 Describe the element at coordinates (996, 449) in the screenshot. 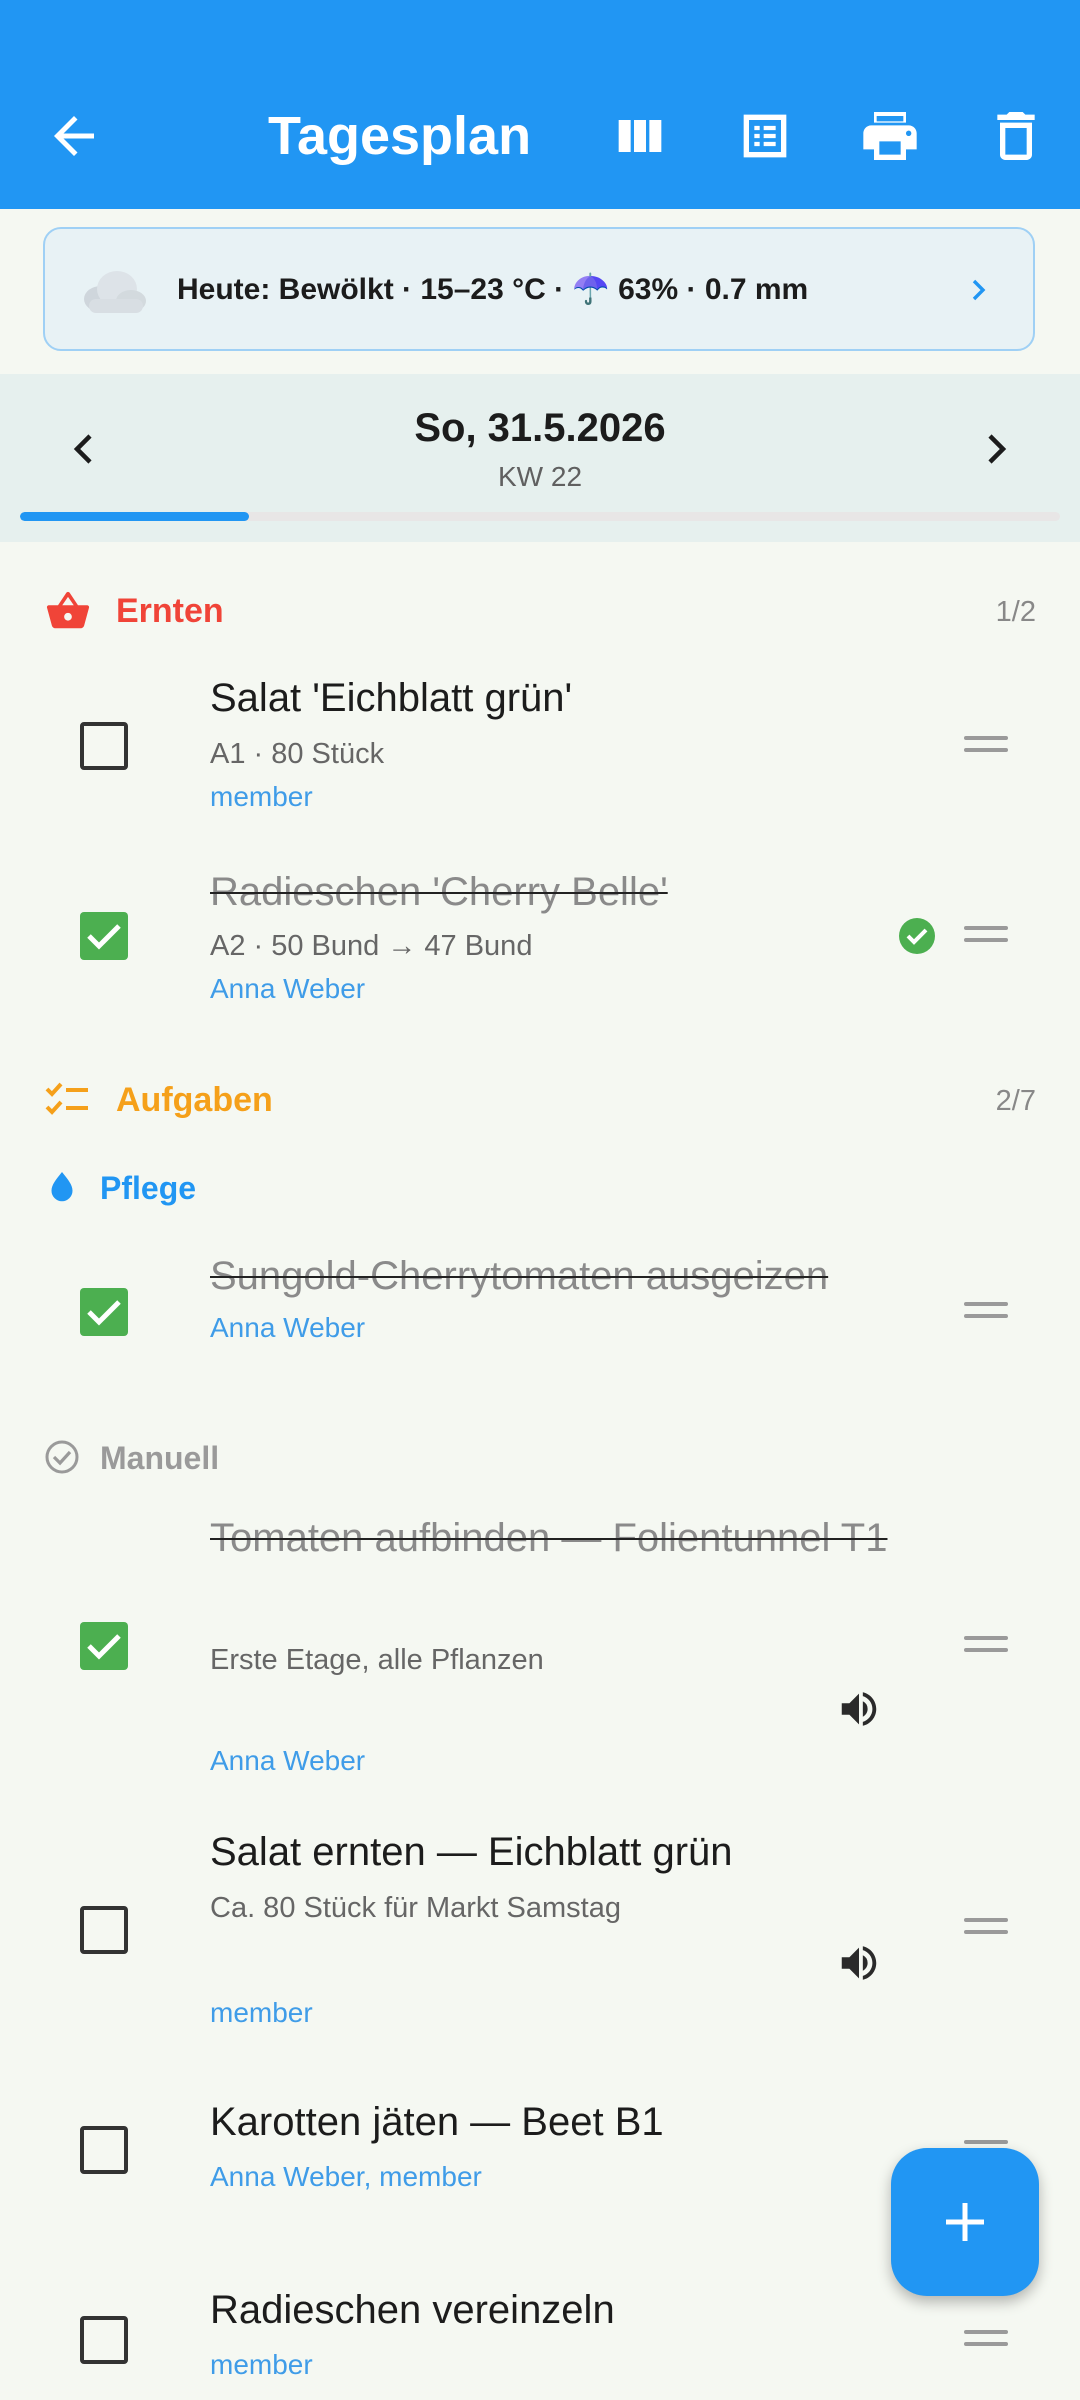

I see `next-day-chevron-icon` at that location.